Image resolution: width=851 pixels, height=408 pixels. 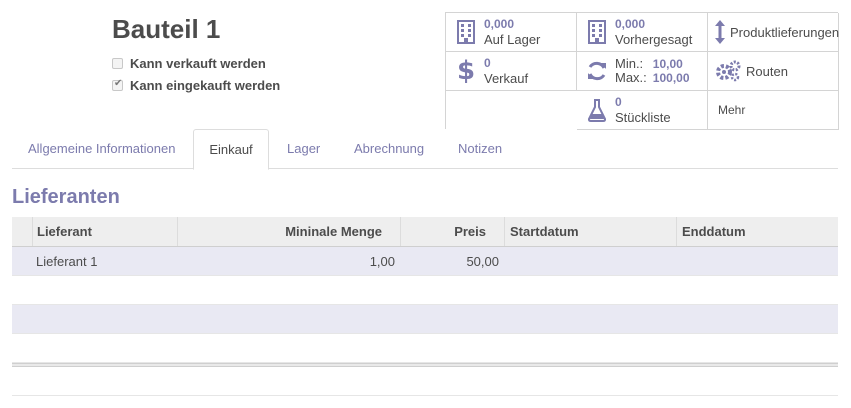 I want to click on min-value: 10,00, so click(x=667, y=64).